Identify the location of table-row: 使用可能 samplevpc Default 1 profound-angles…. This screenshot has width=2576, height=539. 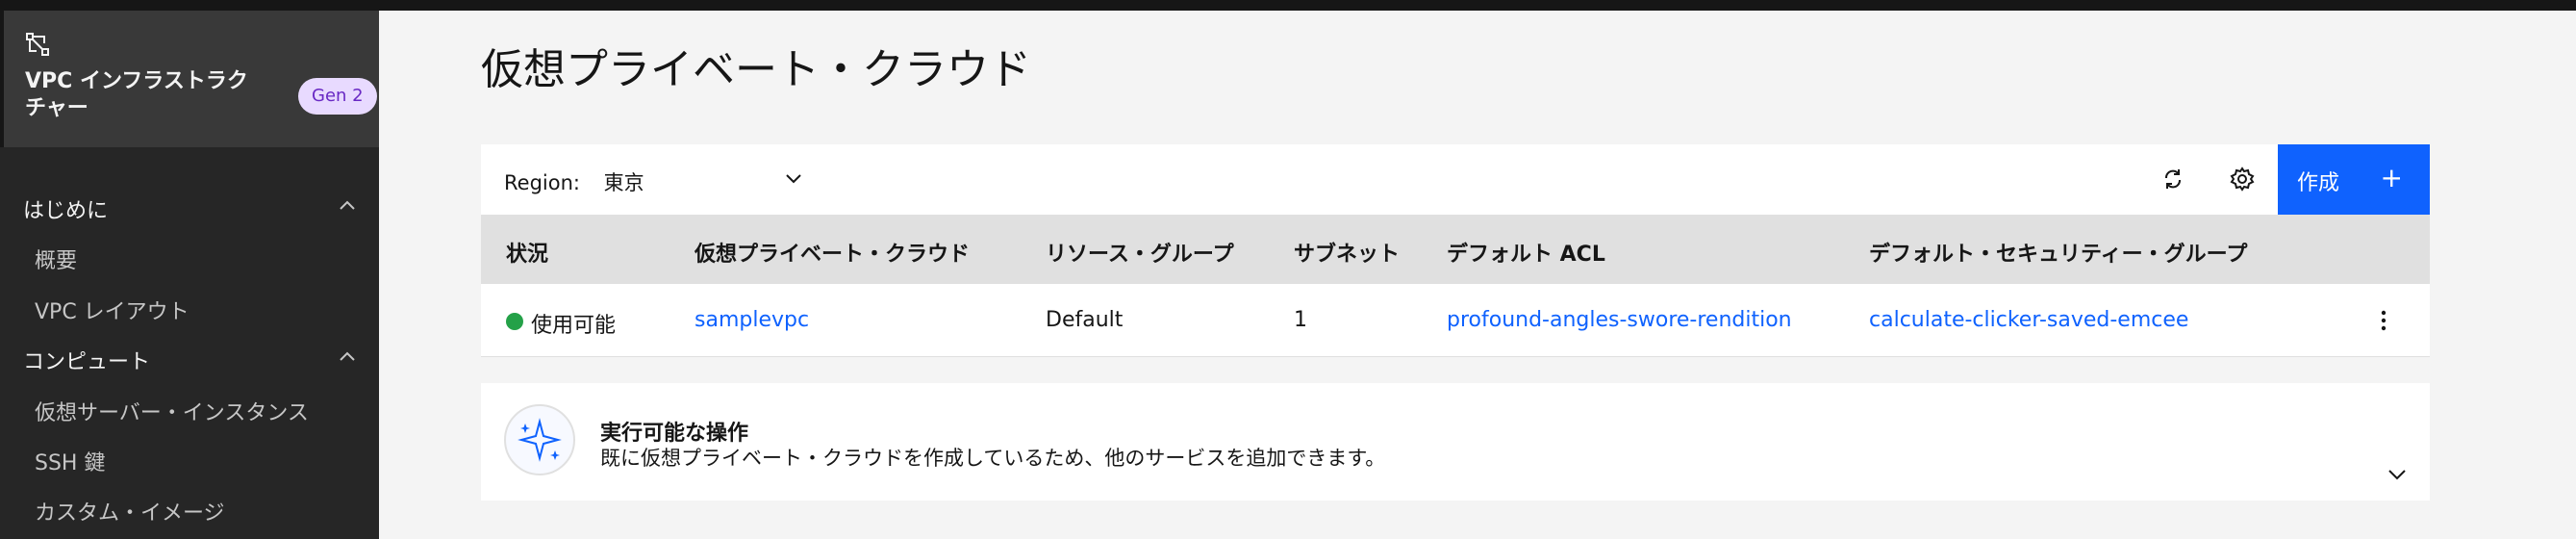
(1455, 320).